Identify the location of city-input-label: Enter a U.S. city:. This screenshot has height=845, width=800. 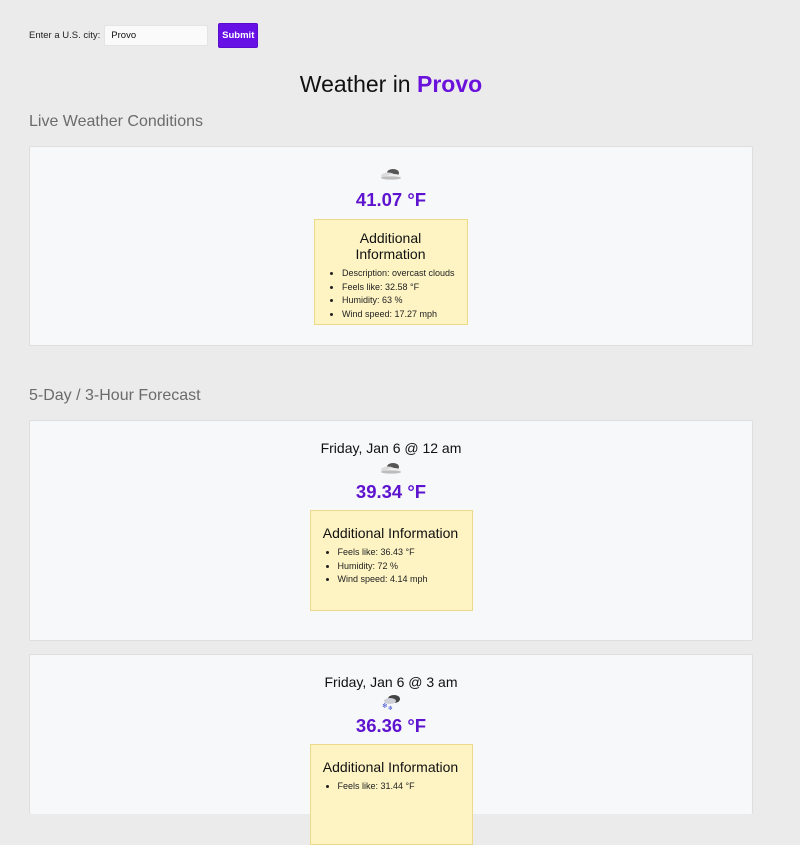
(65, 35).